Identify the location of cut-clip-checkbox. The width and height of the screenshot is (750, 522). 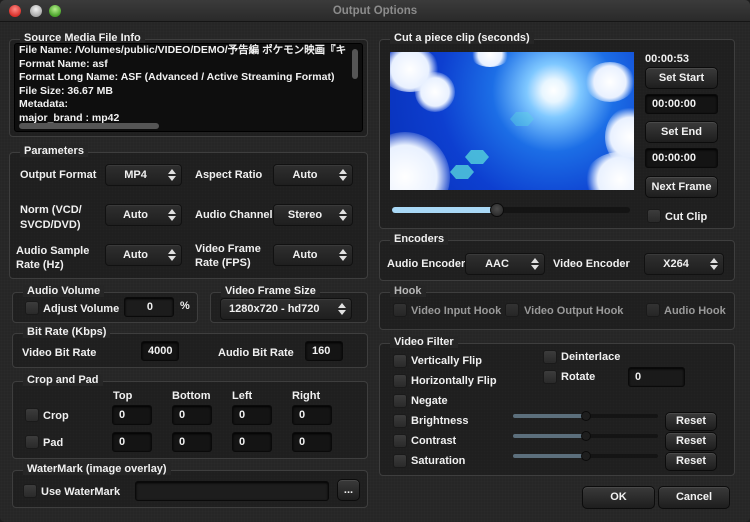
(654, 216).